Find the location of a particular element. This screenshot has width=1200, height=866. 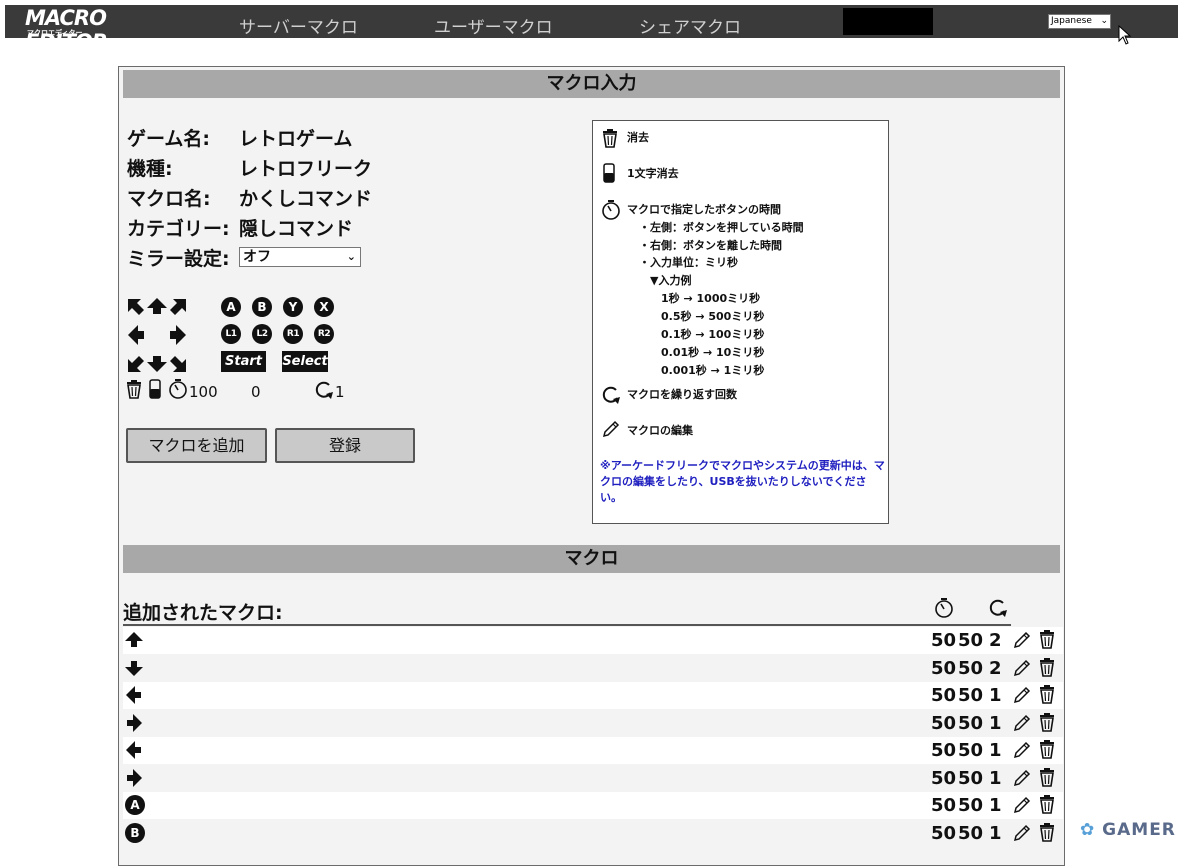

button-b: B is located at coordinates (262, 307).